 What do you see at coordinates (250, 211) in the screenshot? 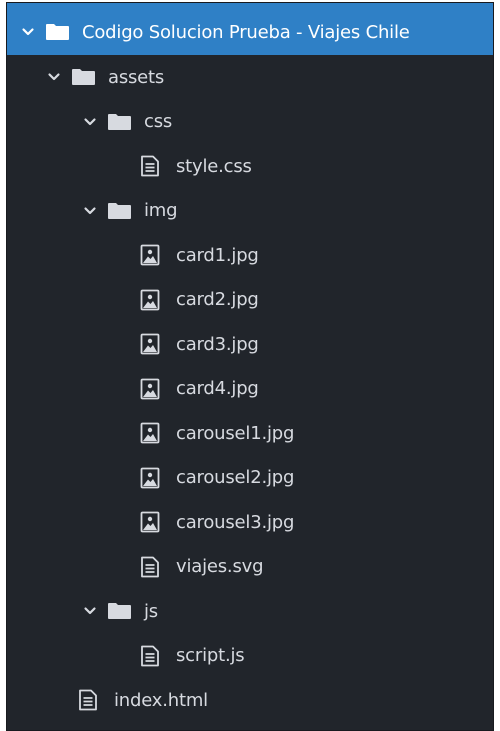
I see `tree-item-img: img` at bounding box center [250, 211].